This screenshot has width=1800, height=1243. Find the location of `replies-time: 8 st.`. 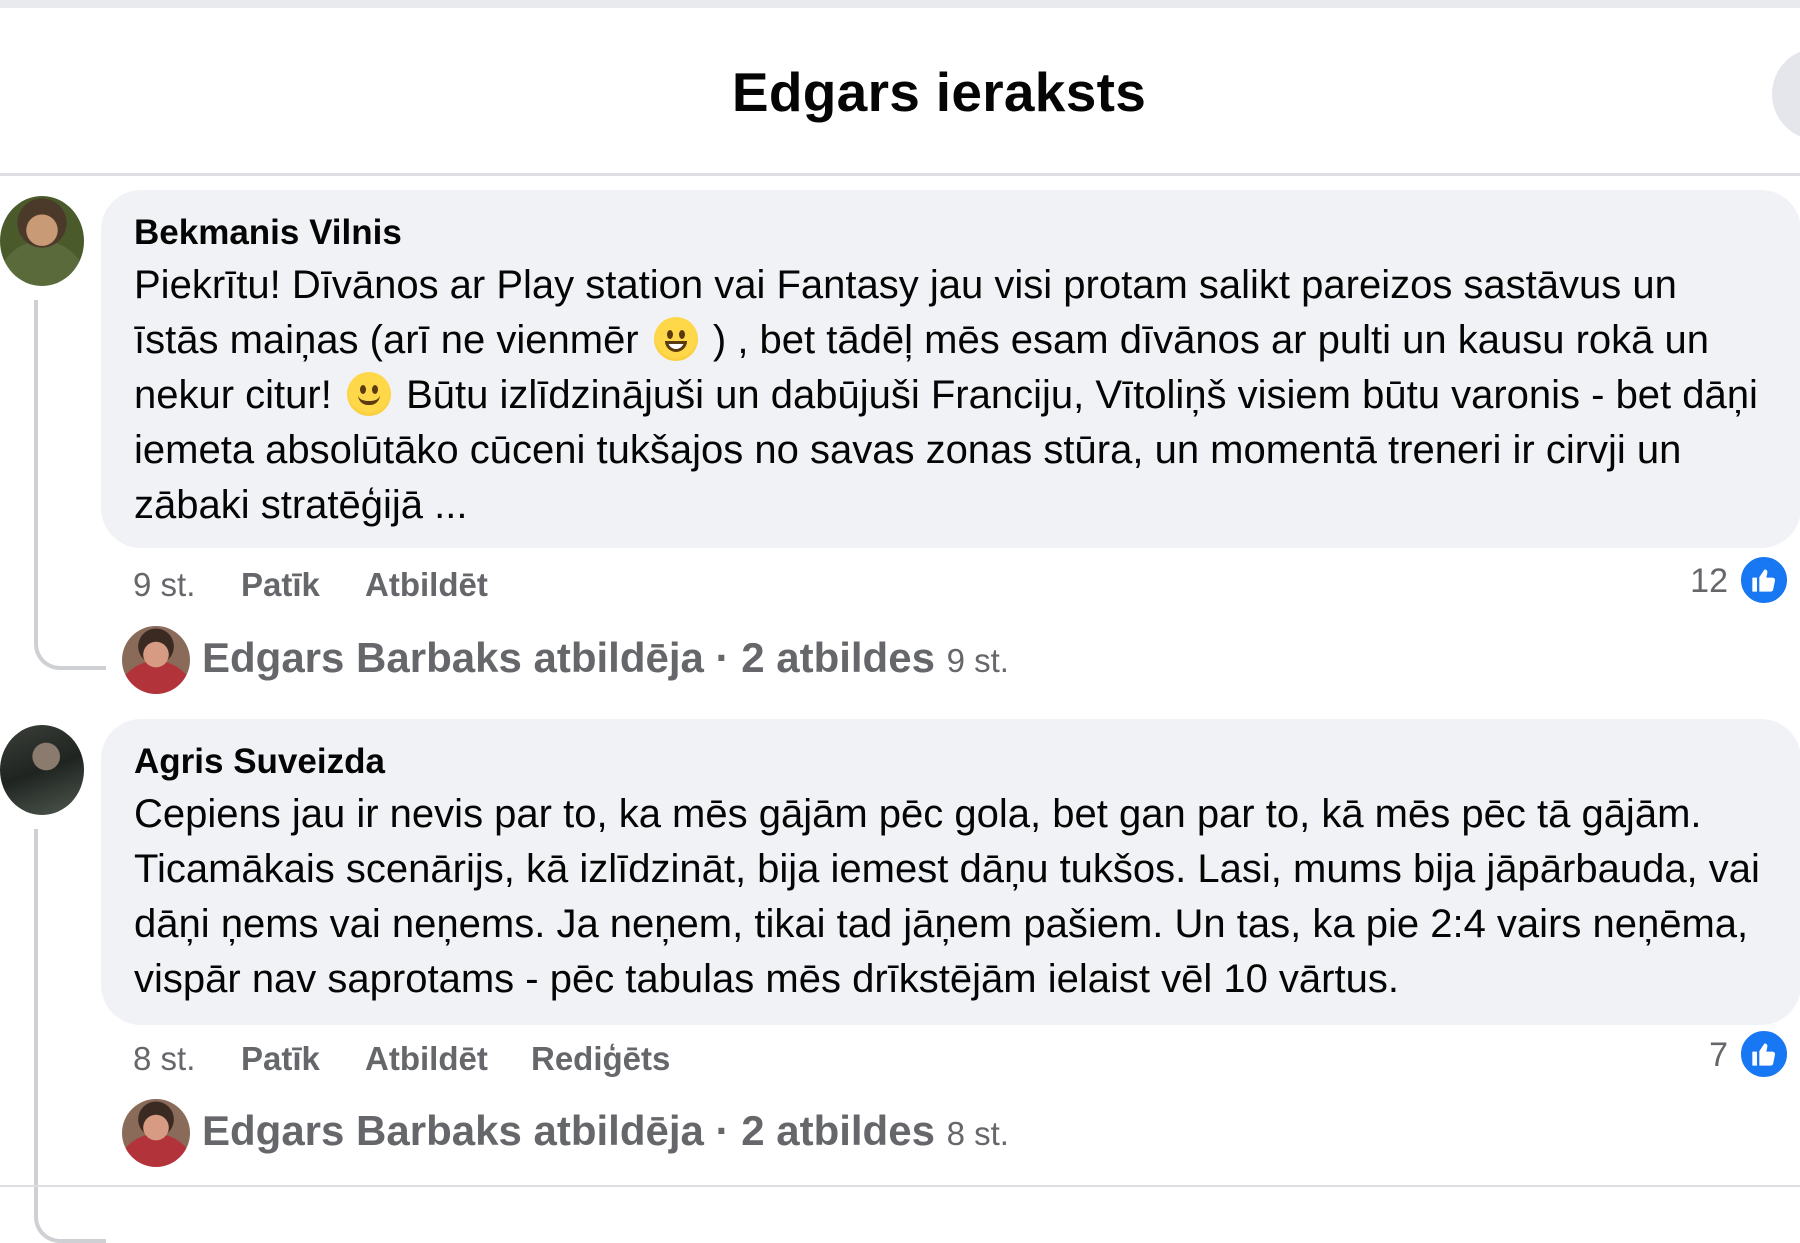

replies-time: 8 st. is located at coordinates (977, 1133).